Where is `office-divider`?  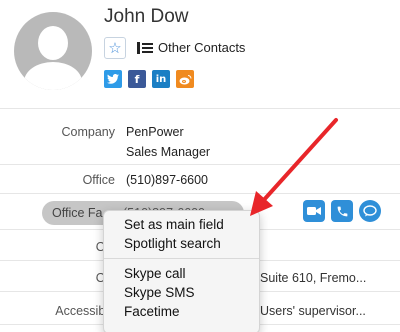 office-divider is located at coordinates (200, 193).